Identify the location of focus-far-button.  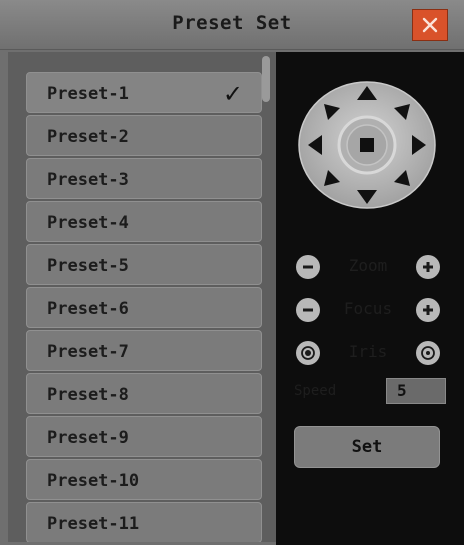
(428, 310).